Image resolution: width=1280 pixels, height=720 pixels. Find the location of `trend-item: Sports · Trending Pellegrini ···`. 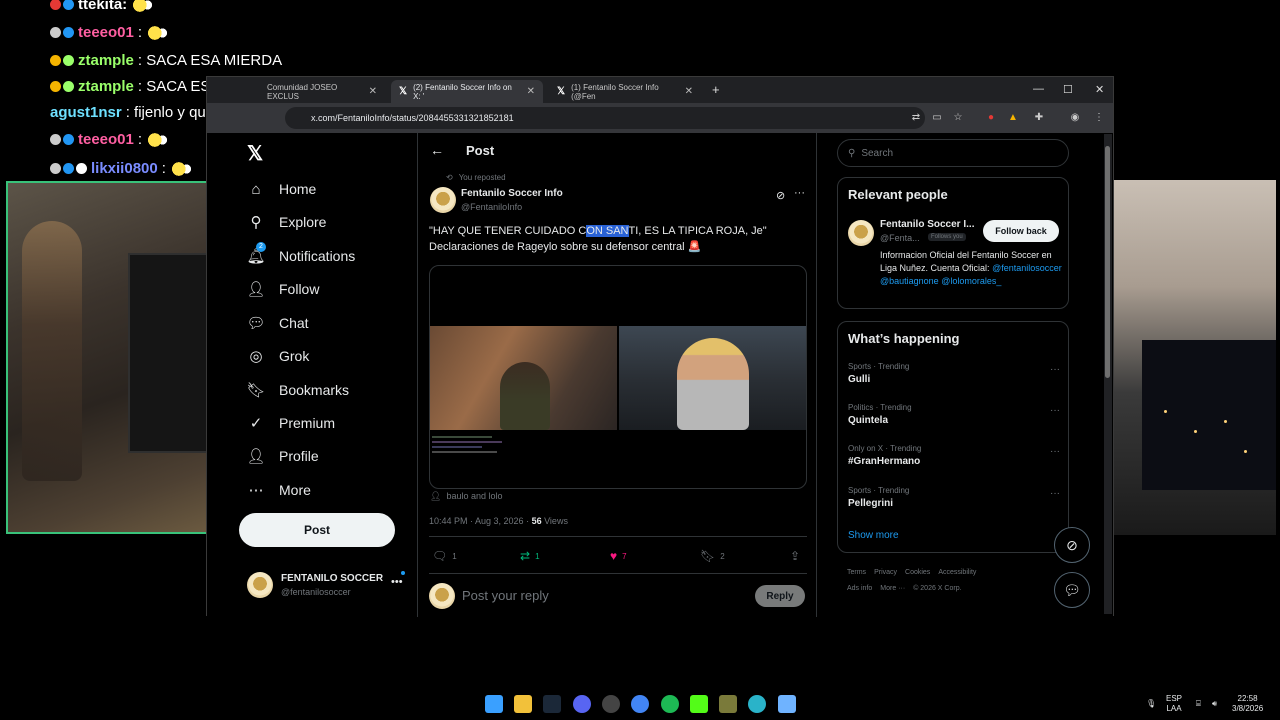

trend-item: Sports · Trending Pellegrini ··· is located at coordinates (954, 497).